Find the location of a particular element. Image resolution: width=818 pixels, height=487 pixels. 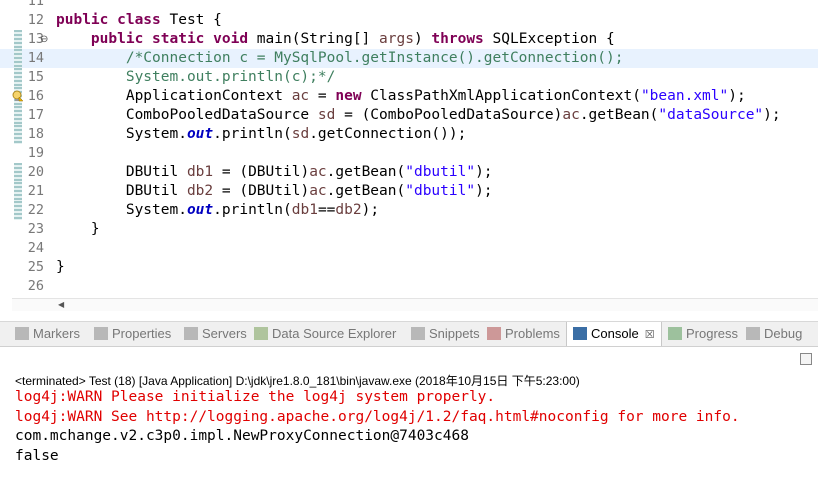

code-token: = (DBUtil) is located at coordinates (261, 191).